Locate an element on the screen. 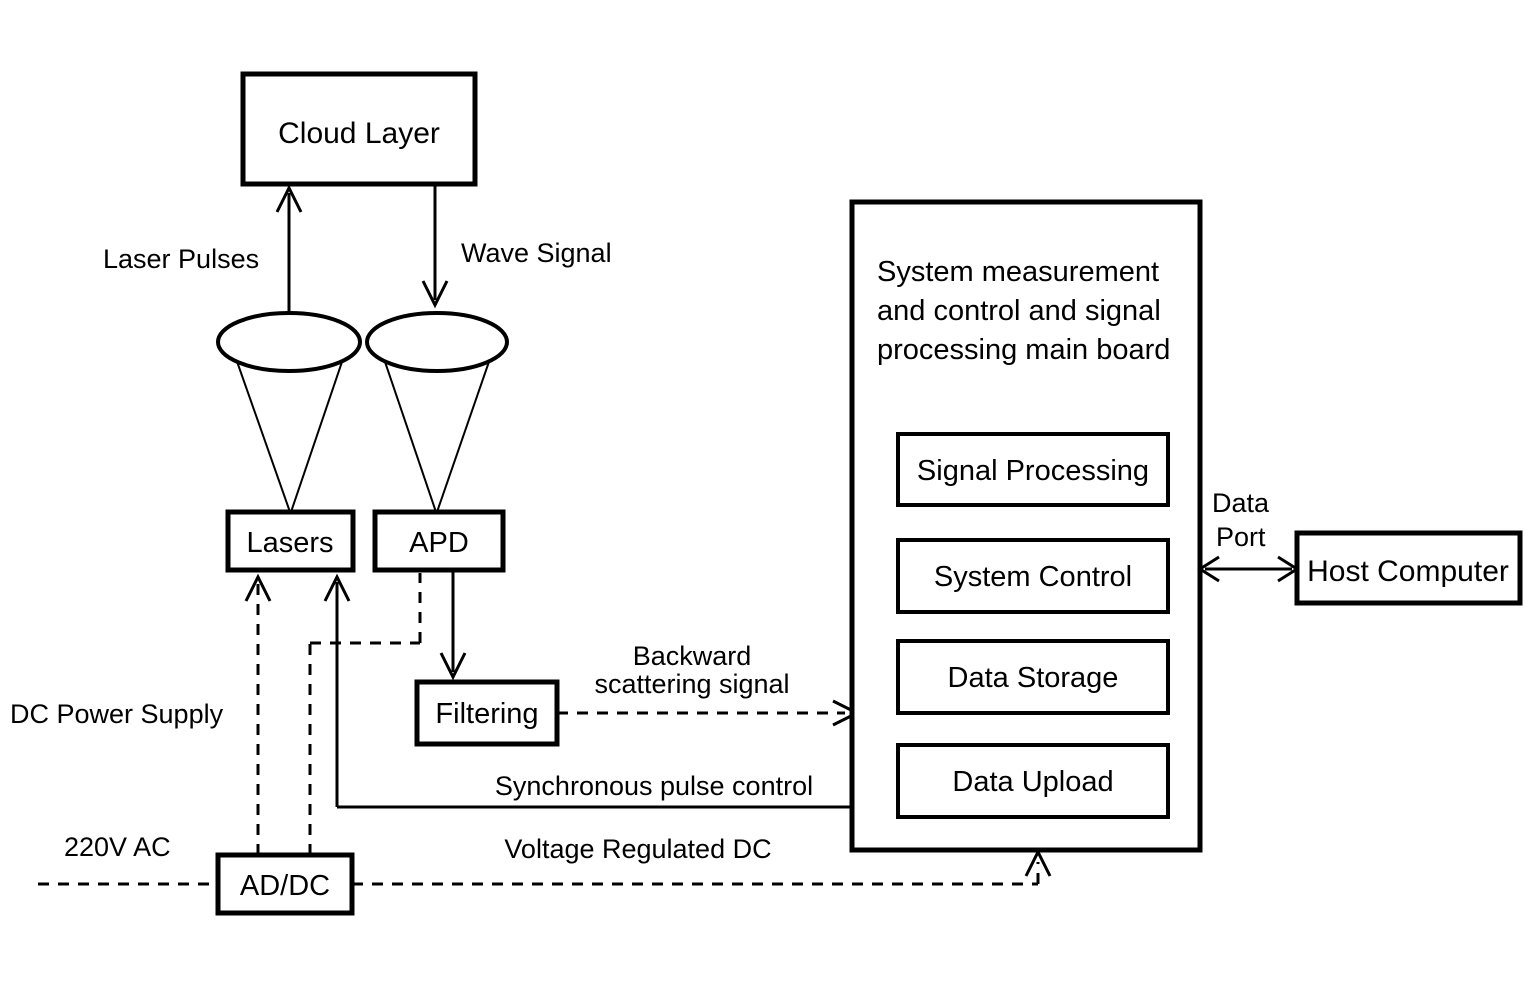  edge-label-synchronous-pulse-control: Synchronous pulse control is located at coordinates (654, 786).